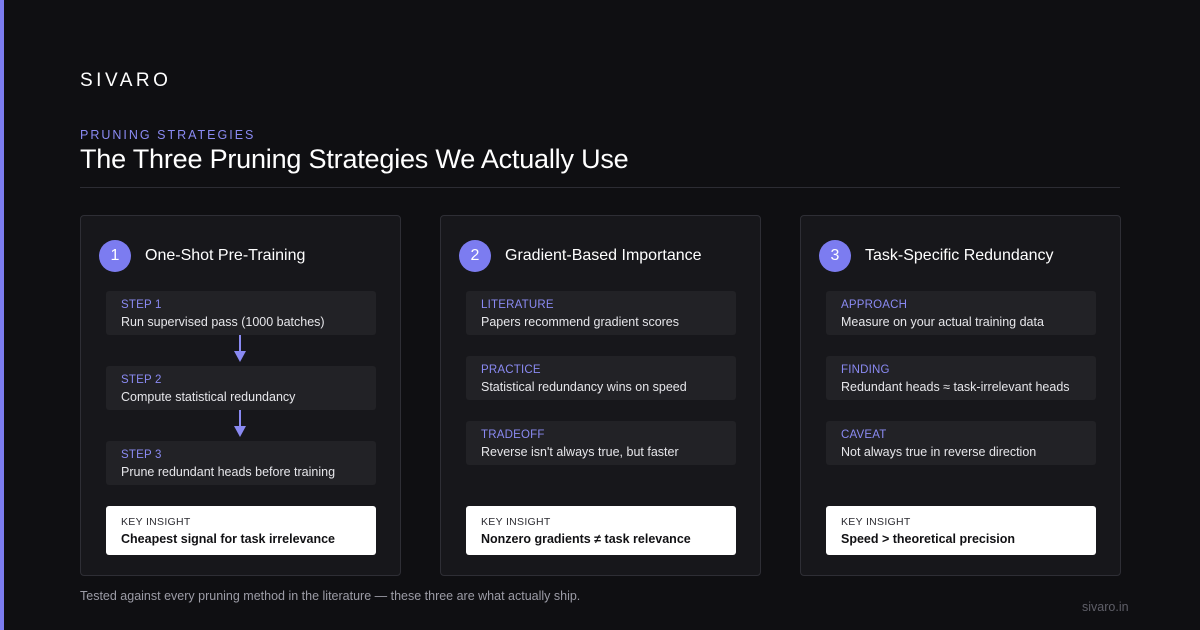  What do you see at coordinates (225, 255) in the screenshot?
I see `card-title: One-Shot Pre-Training` at bounding box center [225, 255].